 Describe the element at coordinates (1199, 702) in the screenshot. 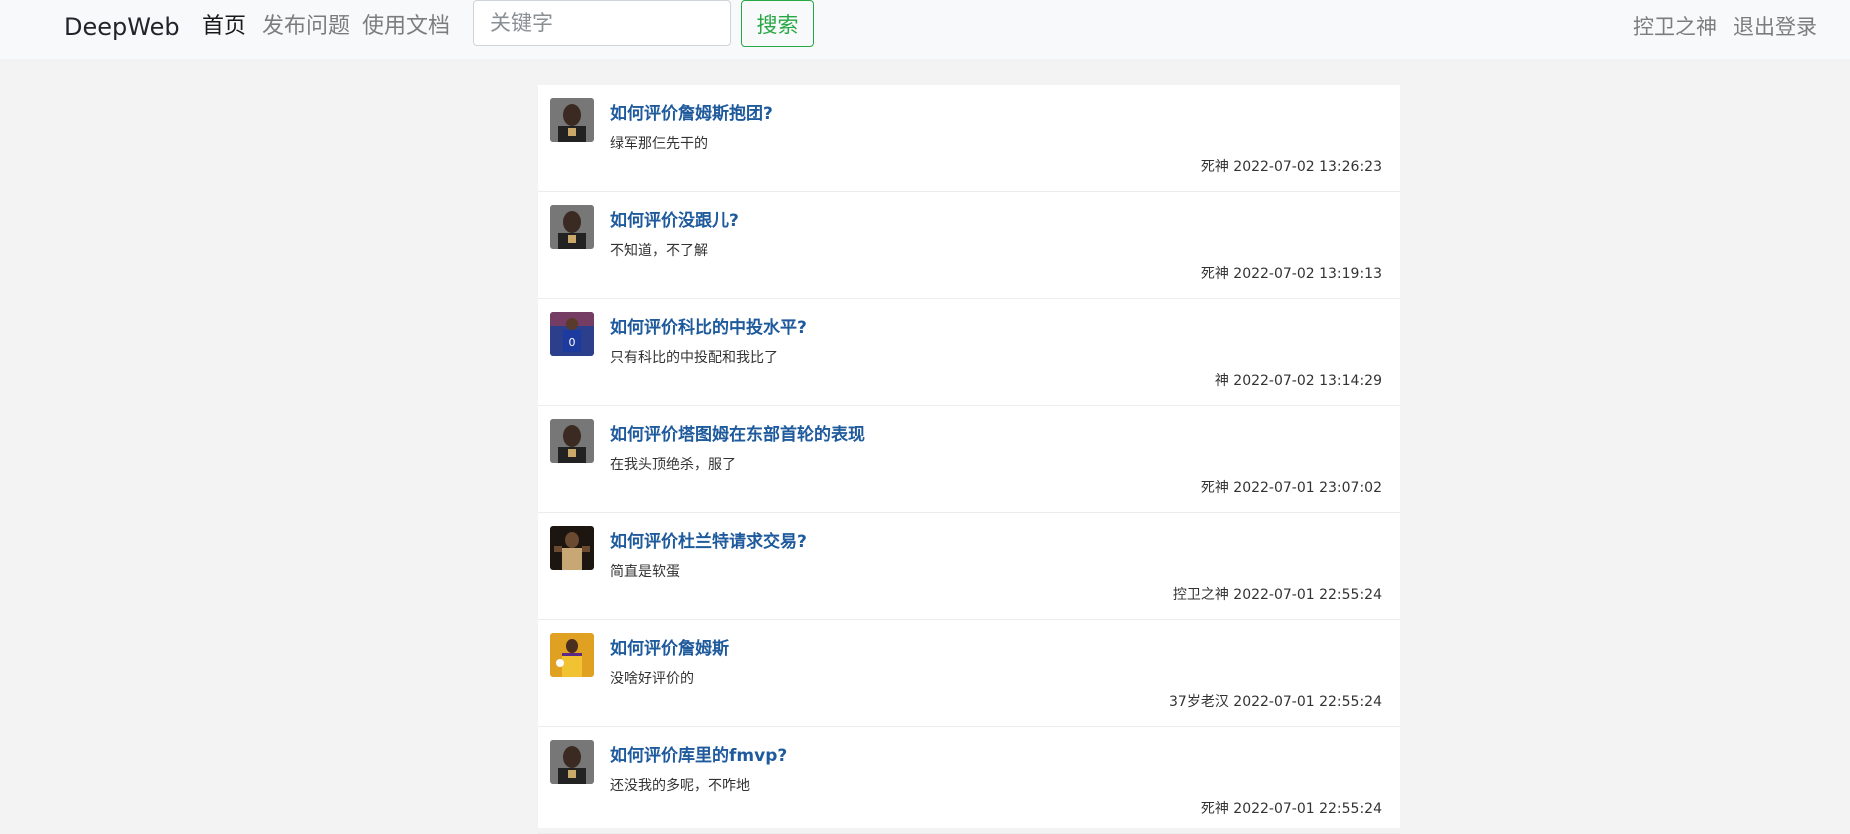

I see `question-author: 37岁老汉` at that location.